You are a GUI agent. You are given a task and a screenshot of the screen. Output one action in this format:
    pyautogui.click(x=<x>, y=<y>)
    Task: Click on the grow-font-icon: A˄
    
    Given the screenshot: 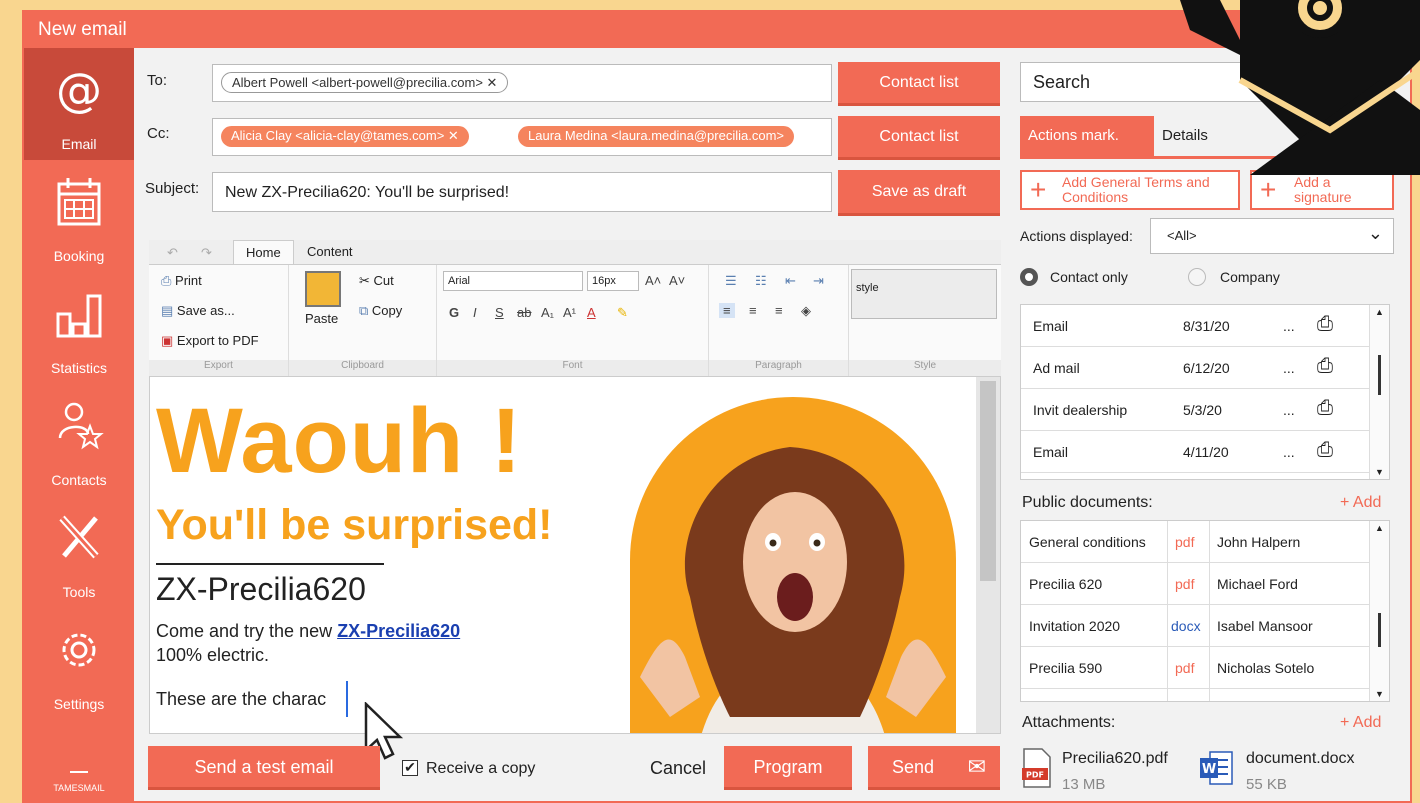 What is the action you would take?
    pyautogui.click(x=653, y=280)
    